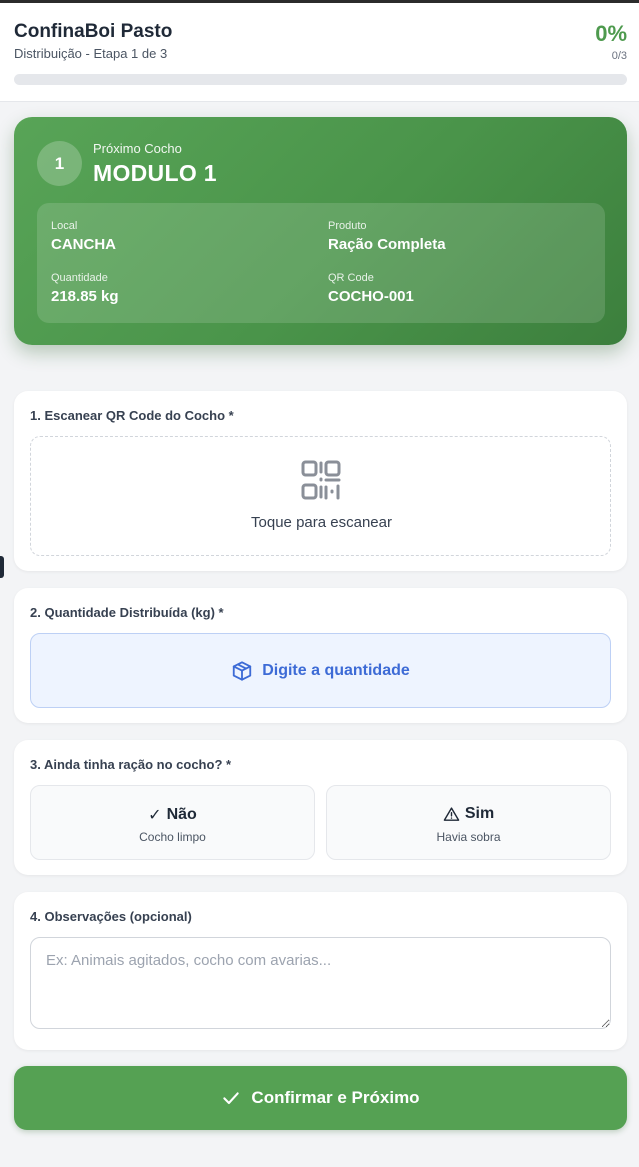 The width and height of the screenshot is (639, 1167). What do you see at coordinates (131, 764) in the screenshot?
I see `leftover-section-label: 3. Ainda tinha ração no cocho? *` at bounding box center [131, 764].